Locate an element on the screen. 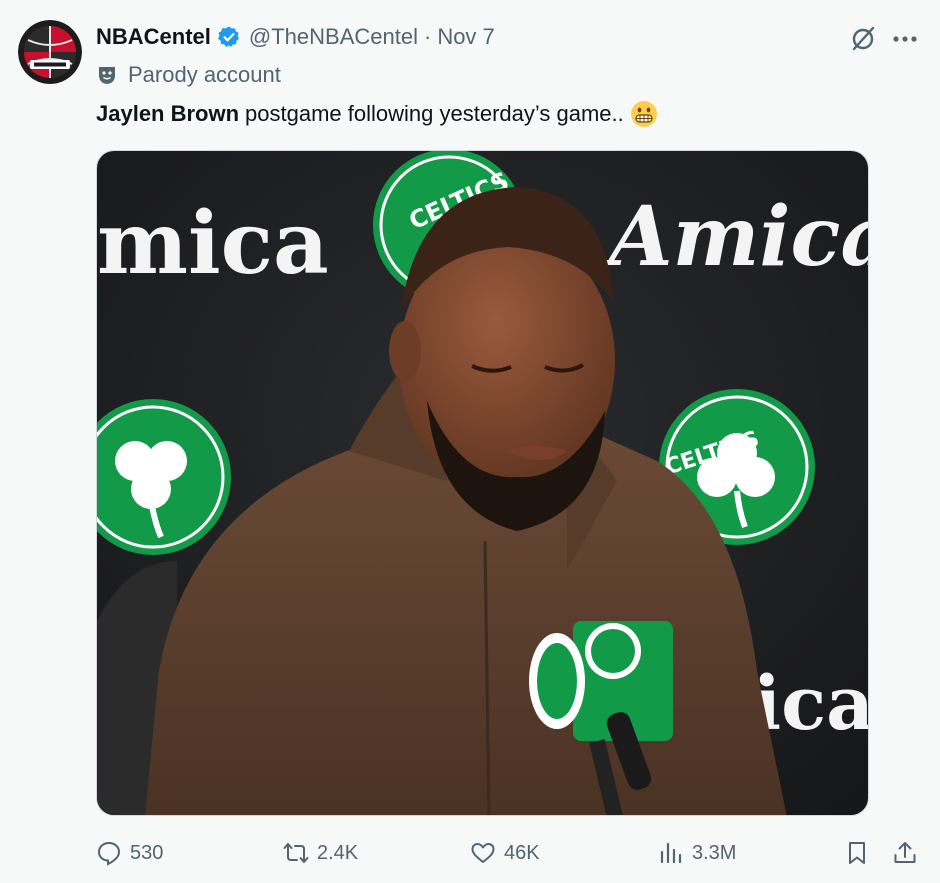  tweet-actions-bar: 530 2.4K 46K 3.3M is located at coordinates (470, 853).